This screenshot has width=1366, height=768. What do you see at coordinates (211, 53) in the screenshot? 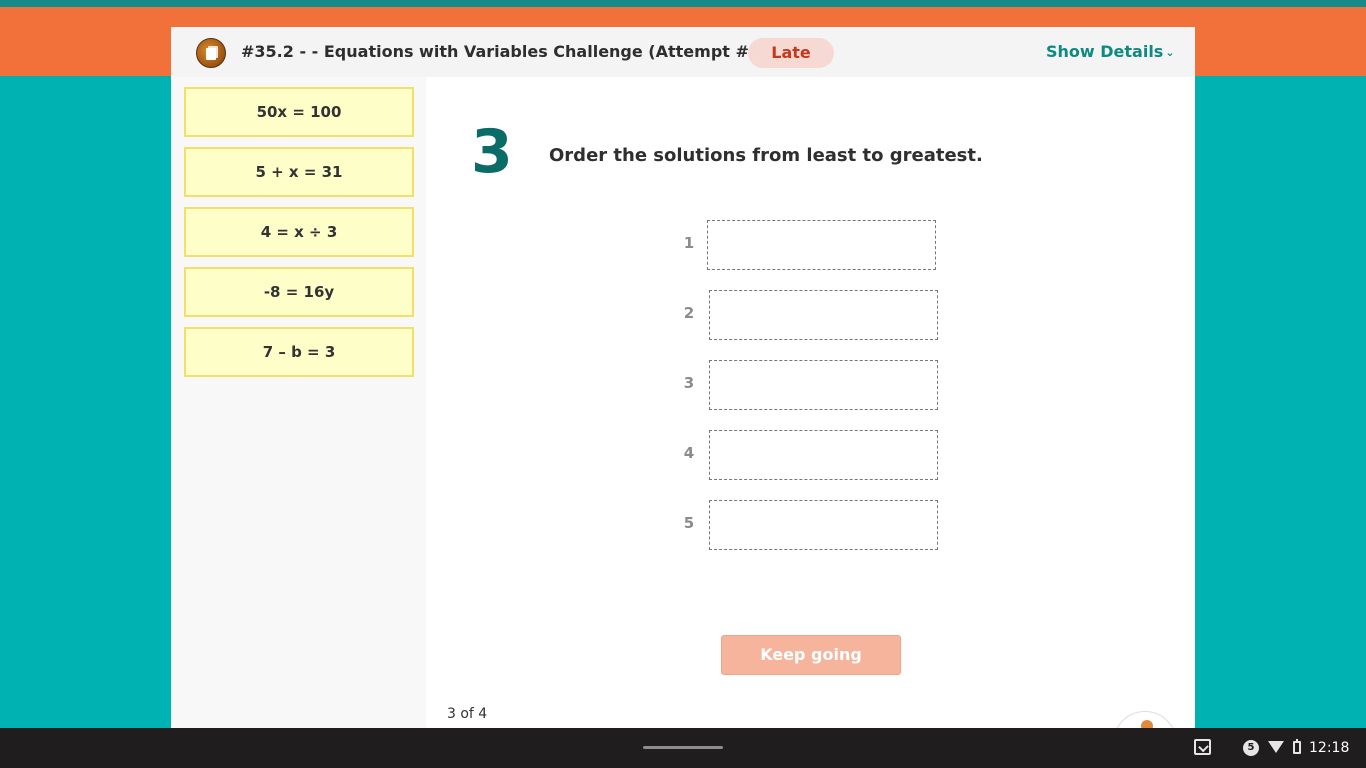
I see `avatar-icon` at bounding box center [211, 53].